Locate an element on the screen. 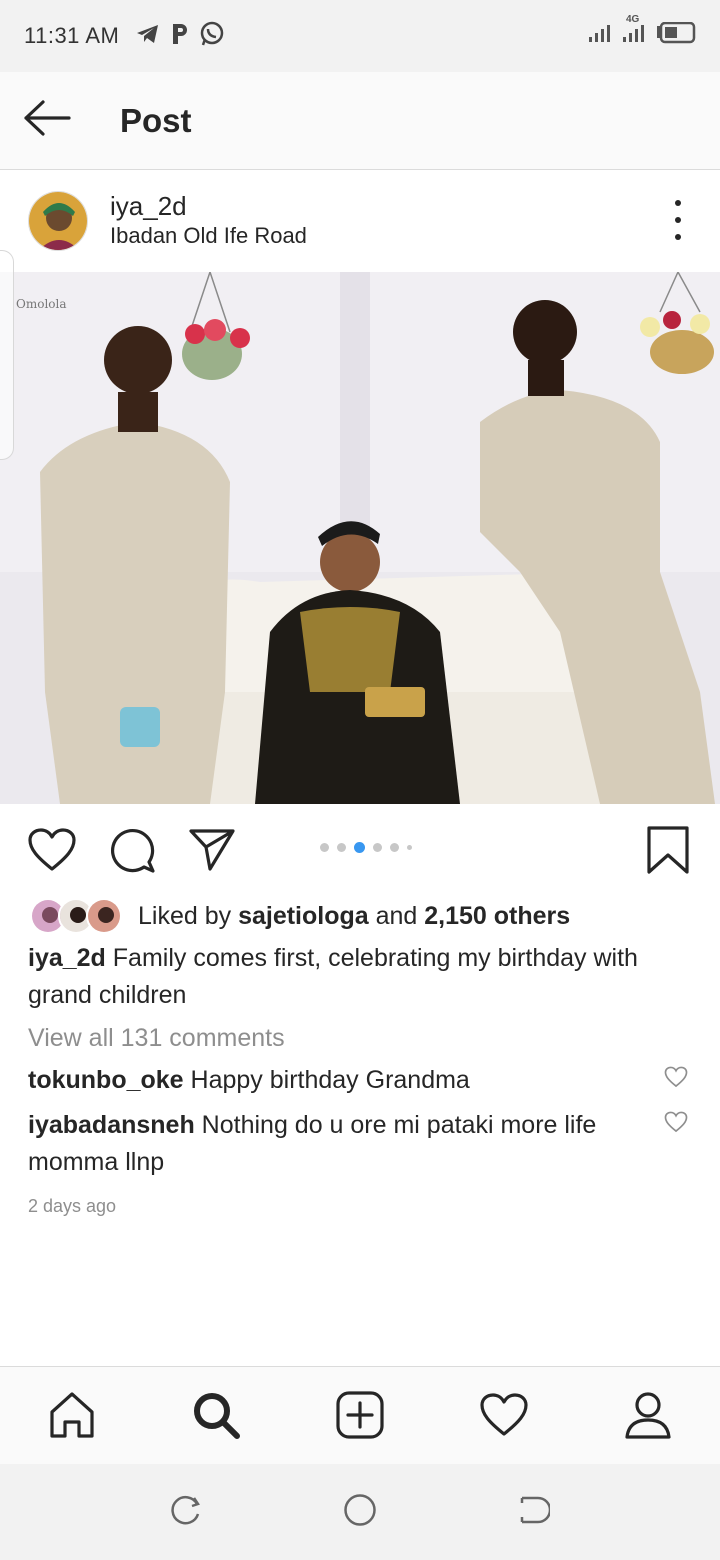 This screenshot has width=720, height=1560. new-post-icon is located at coordinates (360, 1417).